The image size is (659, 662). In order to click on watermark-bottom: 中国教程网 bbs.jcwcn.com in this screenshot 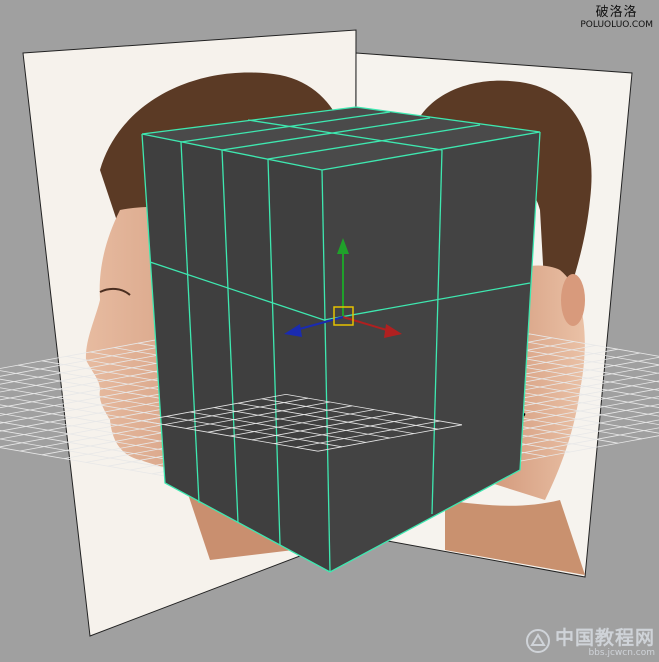, I will do `click(590, 642)`.